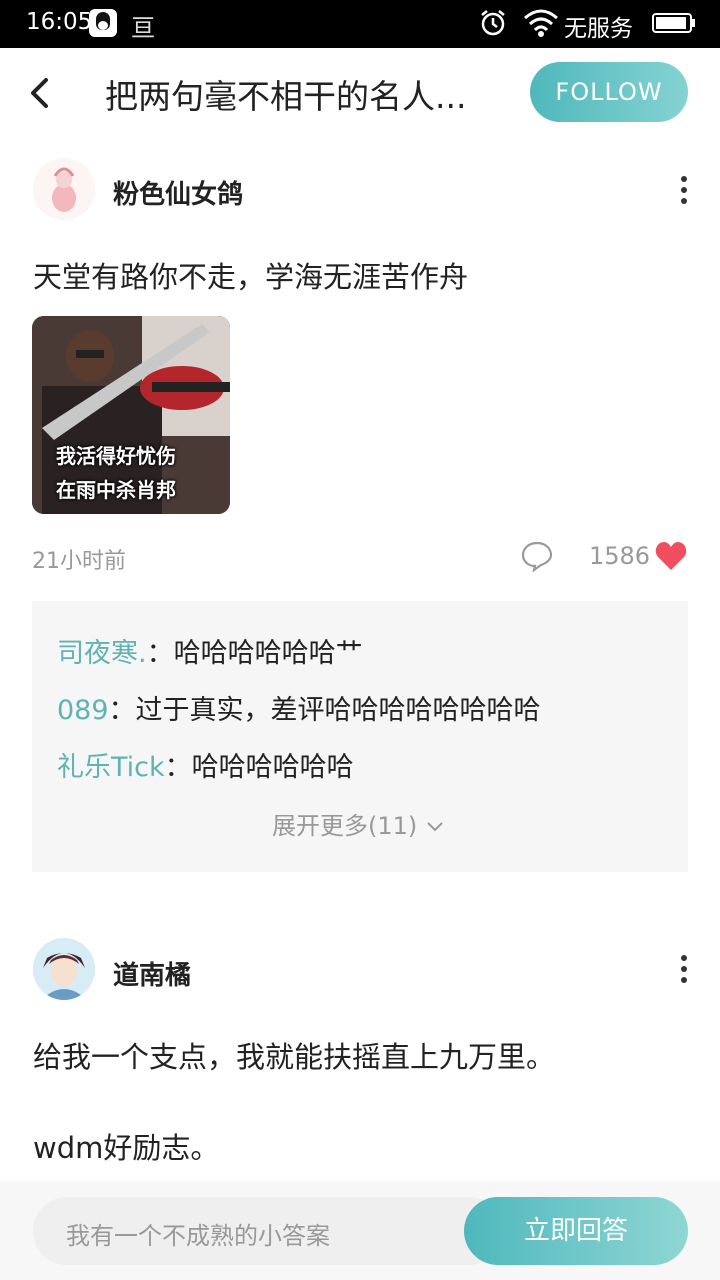 The height and width of the screenshot is (1280, 720). Describe the element at coordinates (576, 1231) in the screenshot. I see `answer-now-button: 立即回答` at that location.